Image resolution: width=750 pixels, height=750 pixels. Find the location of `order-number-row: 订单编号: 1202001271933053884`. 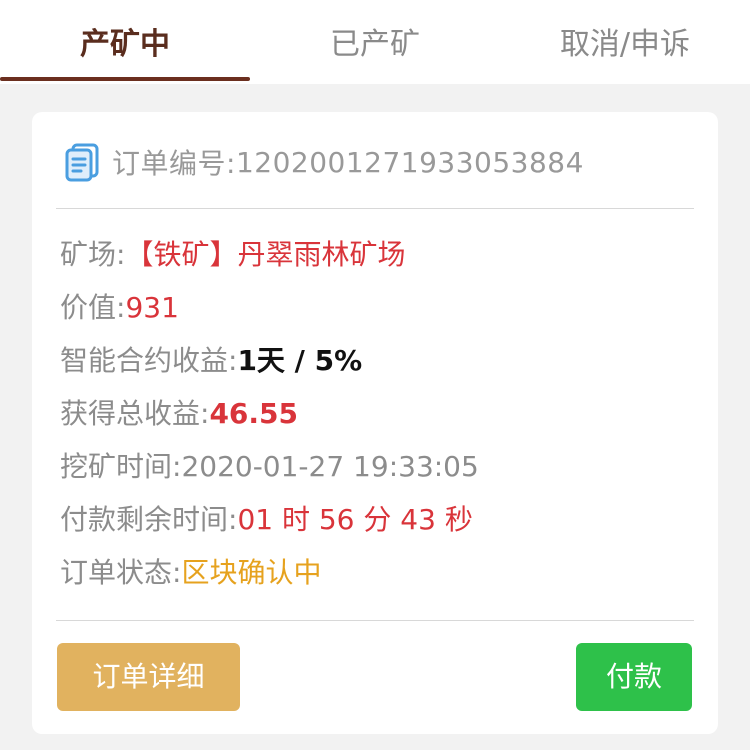

order-number-row: 订单编号: 1202001271933053884 is located at coordinates (324, 162).